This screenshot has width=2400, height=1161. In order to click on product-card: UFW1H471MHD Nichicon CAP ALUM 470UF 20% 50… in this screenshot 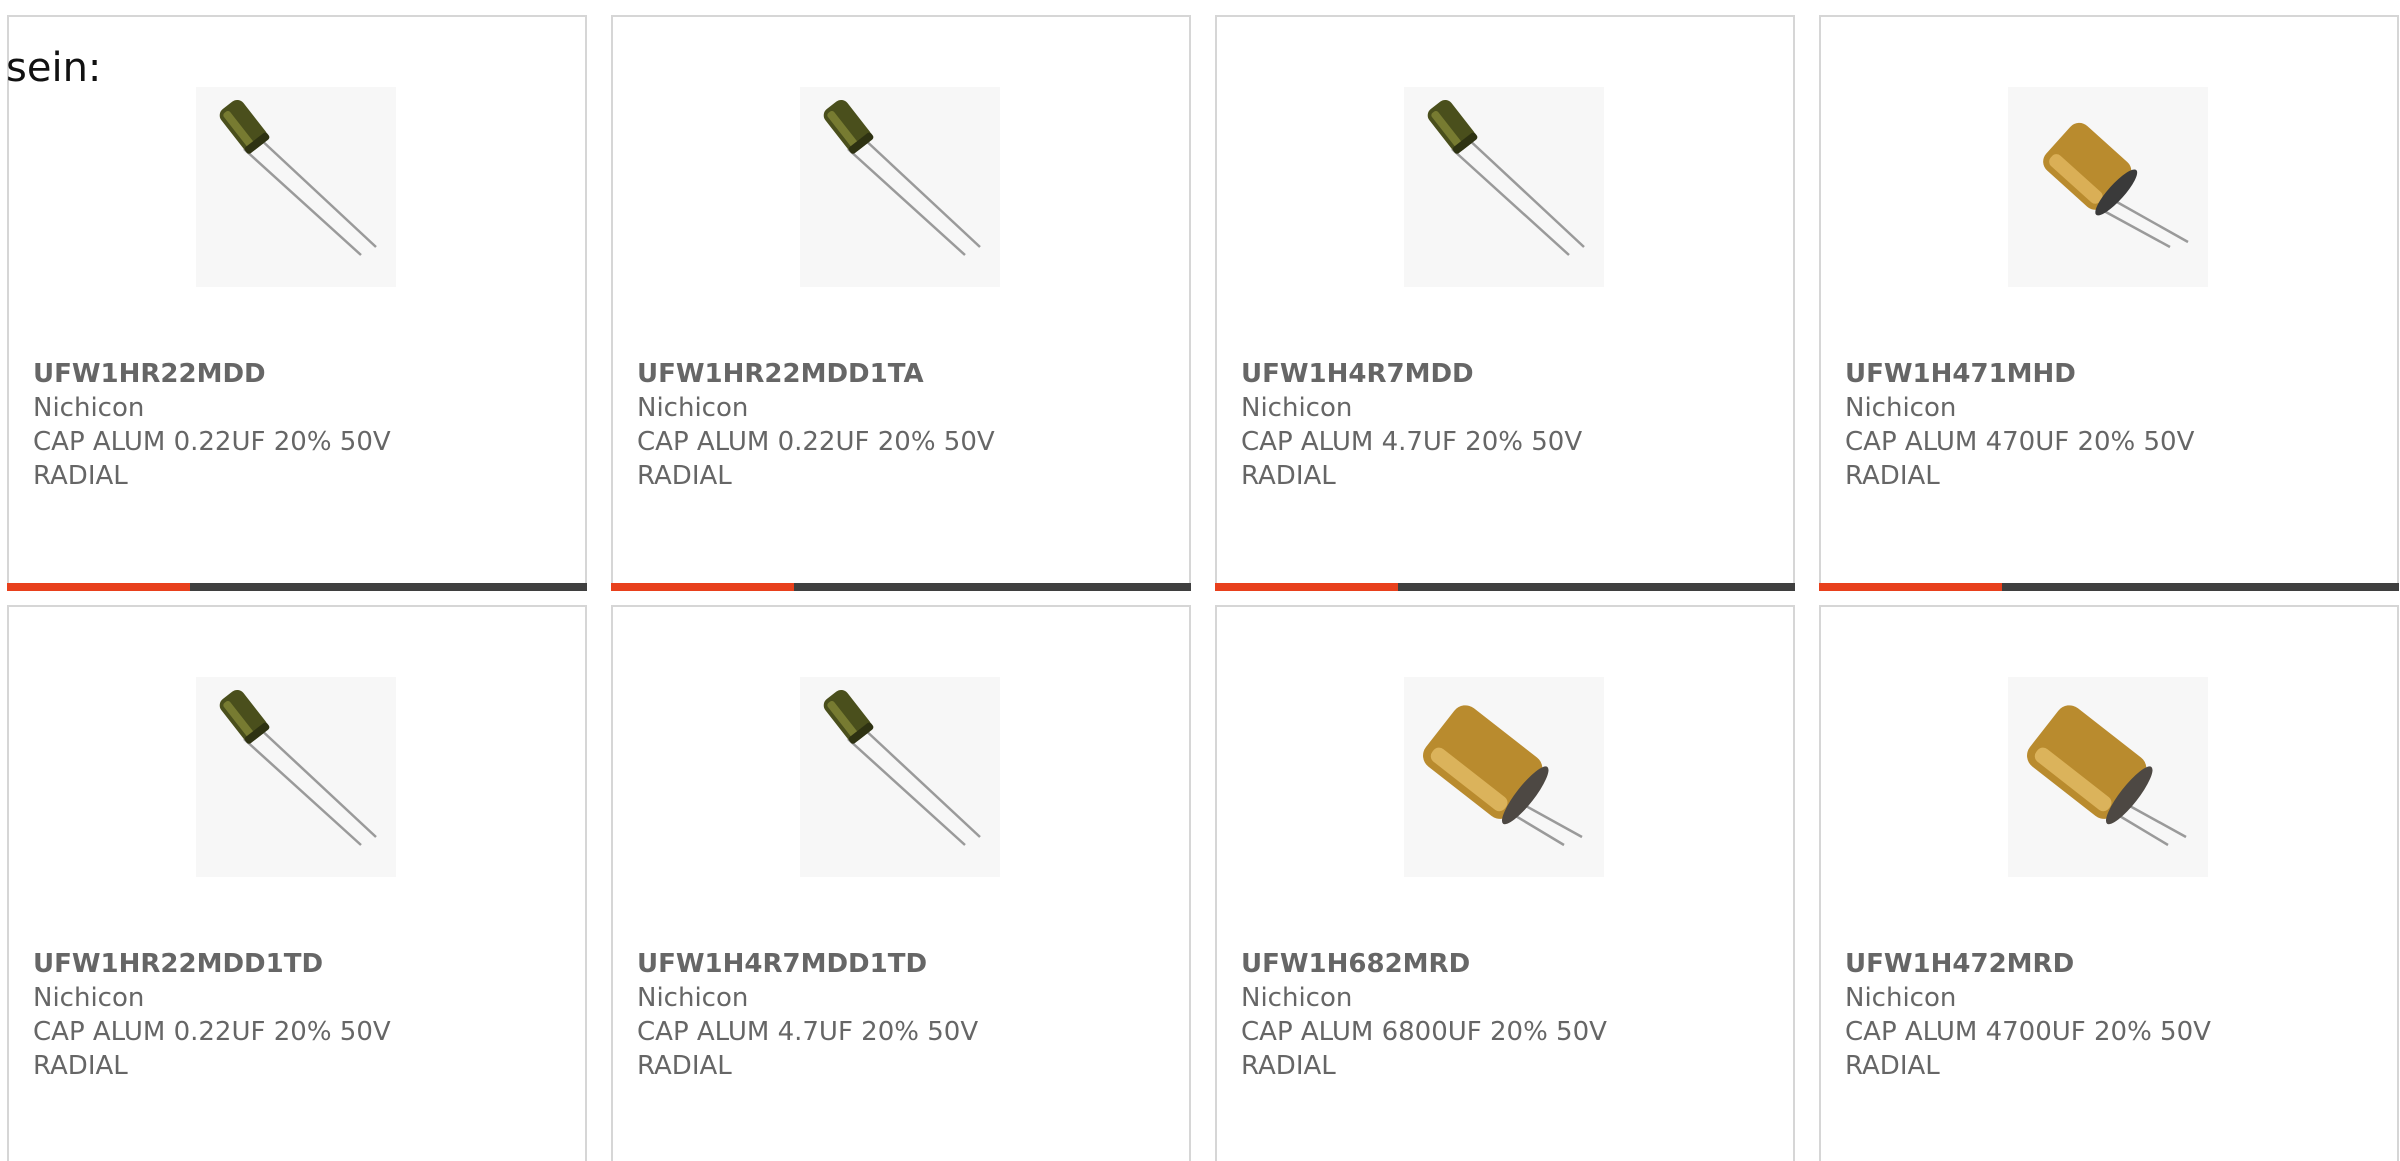, I will do `click(2109, 303)`.